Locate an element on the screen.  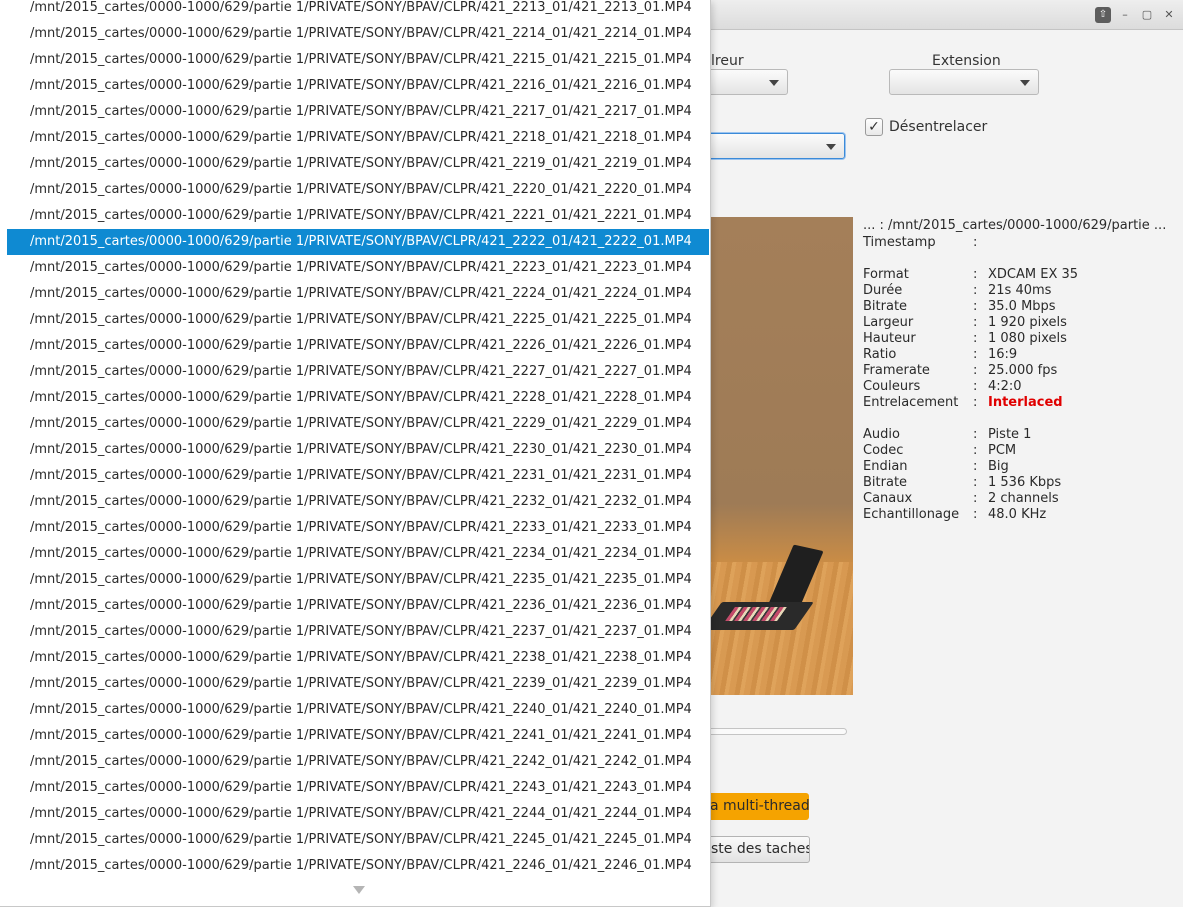
multithread-button: a multi-thread is located at coordinates (757, 806).